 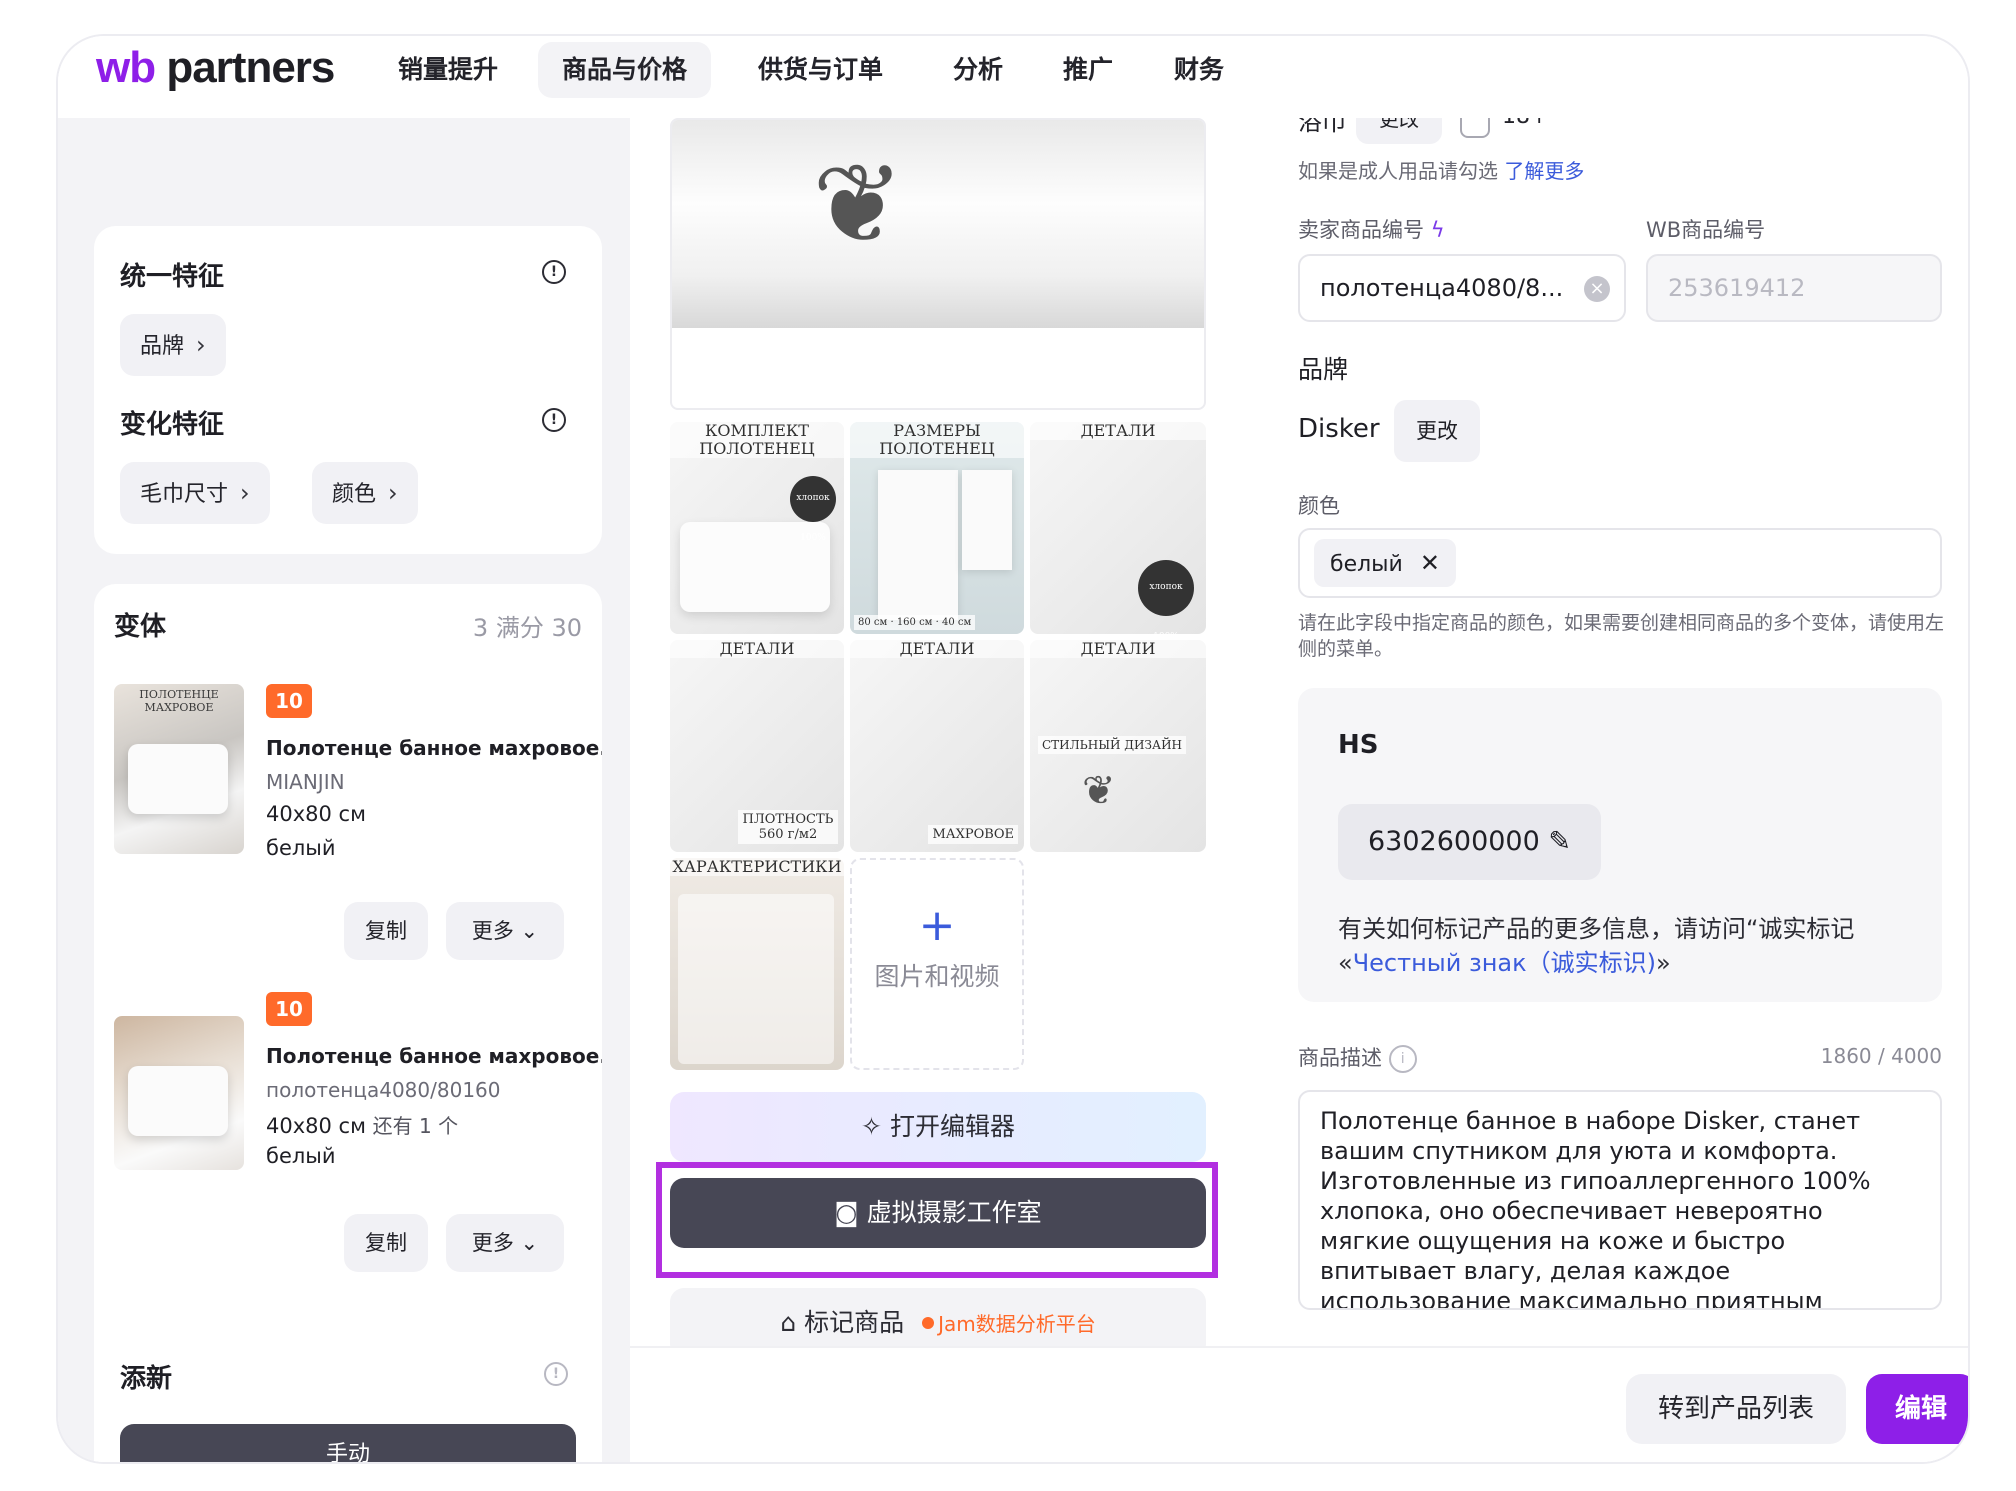 What do you see at coordinates (1385, 563) in the screenshot?
I see `color-tag: белый ✕` at bounding box center [1385, 563].